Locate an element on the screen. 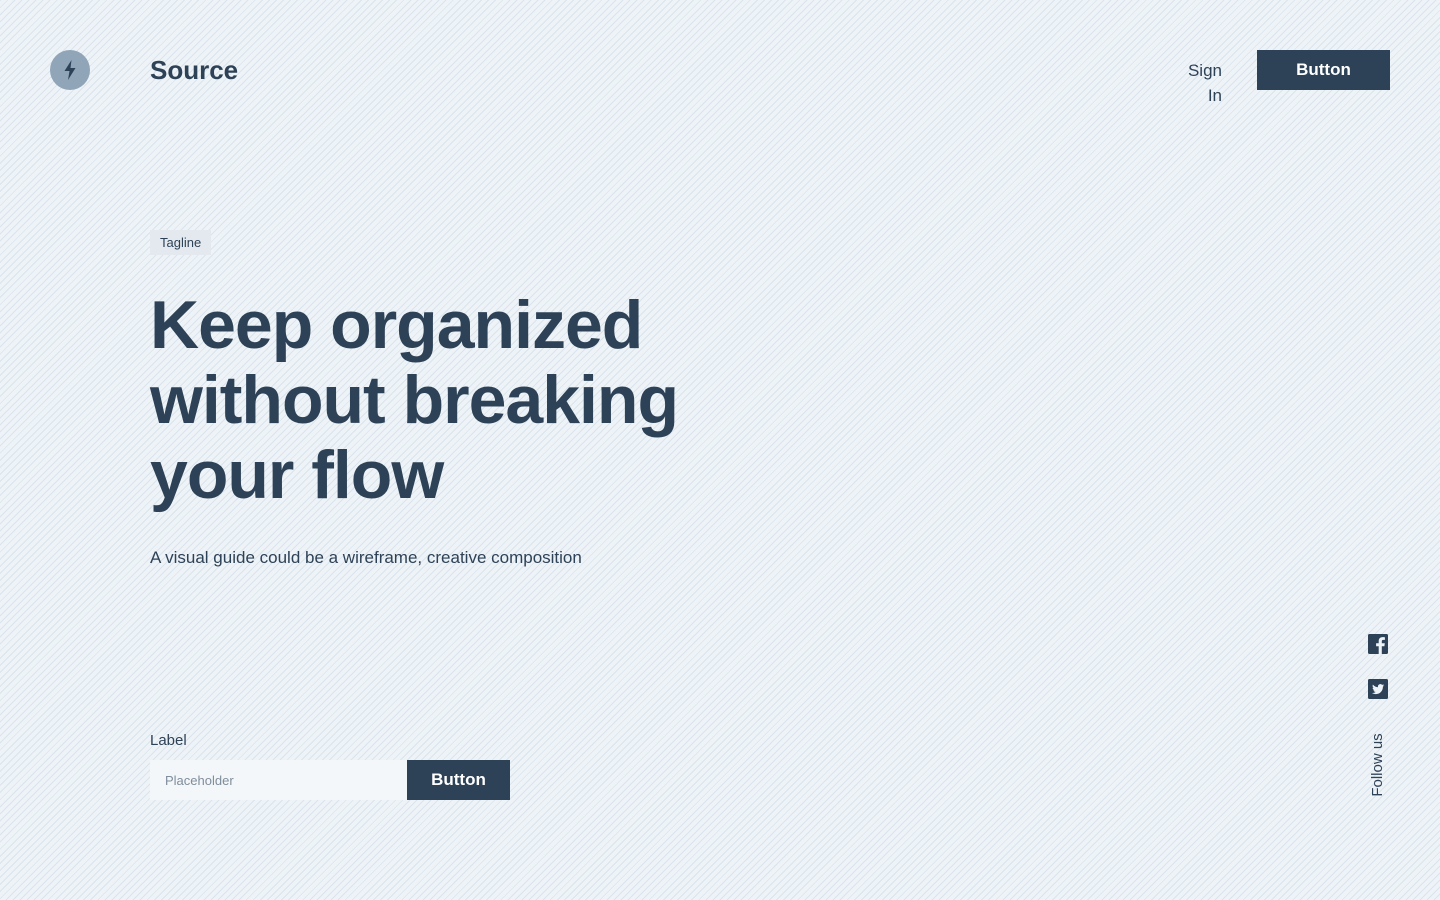  input-label: Label is located at coordinates (168, 740).